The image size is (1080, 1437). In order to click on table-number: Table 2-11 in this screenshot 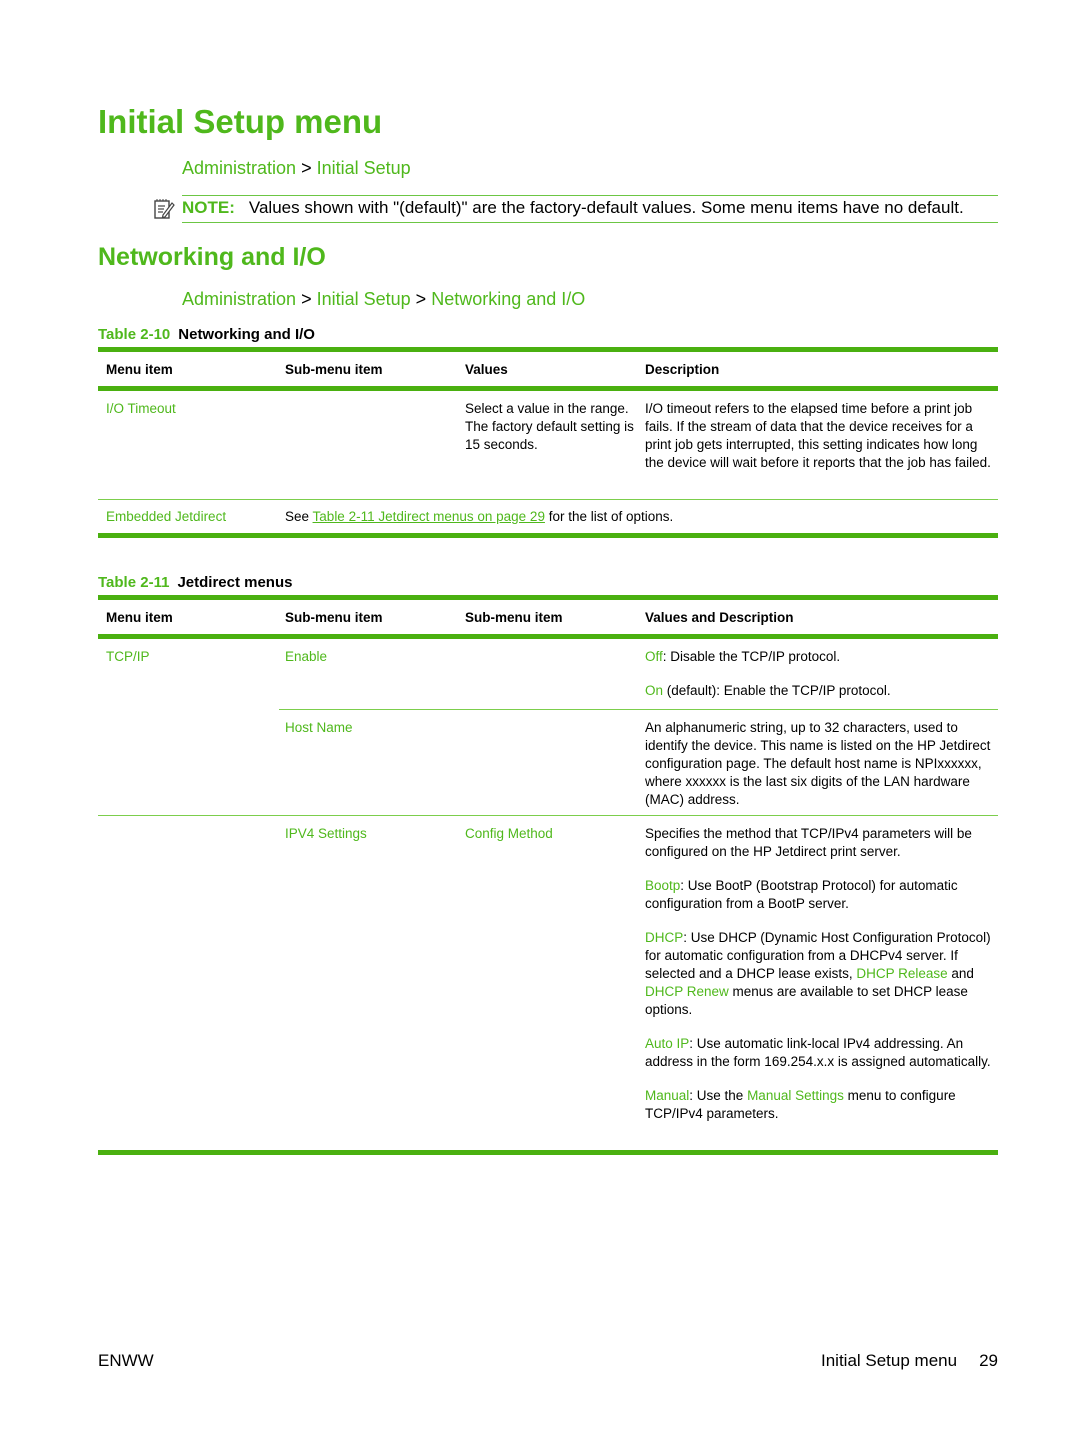, I will do `click(134, 582)`.